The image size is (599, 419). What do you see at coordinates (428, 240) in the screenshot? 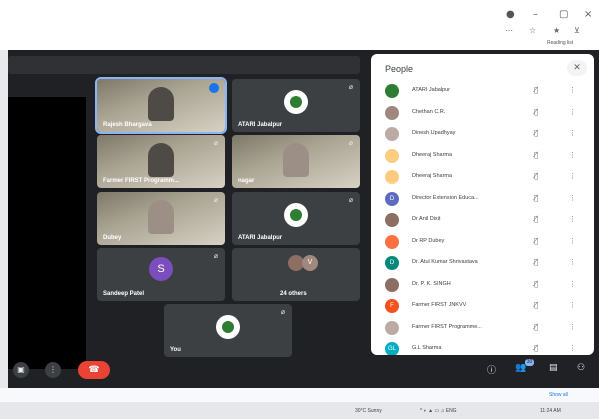
I see `participant-name: Dr RP Dubey` at bounding box center [428, 240].